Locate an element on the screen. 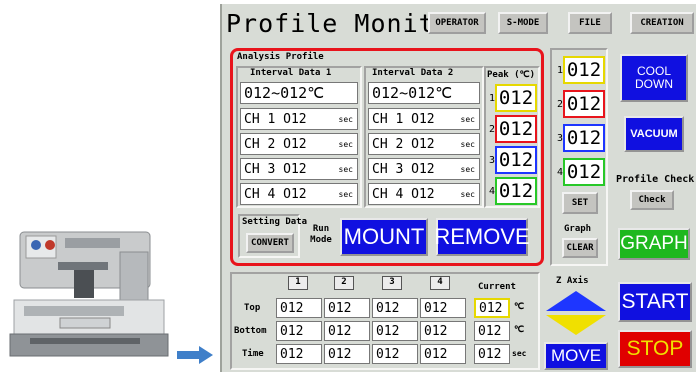 The width and height of the screenshot is (696, 372). channel-row-2: 2 012 is located at coordinates (579, 104).